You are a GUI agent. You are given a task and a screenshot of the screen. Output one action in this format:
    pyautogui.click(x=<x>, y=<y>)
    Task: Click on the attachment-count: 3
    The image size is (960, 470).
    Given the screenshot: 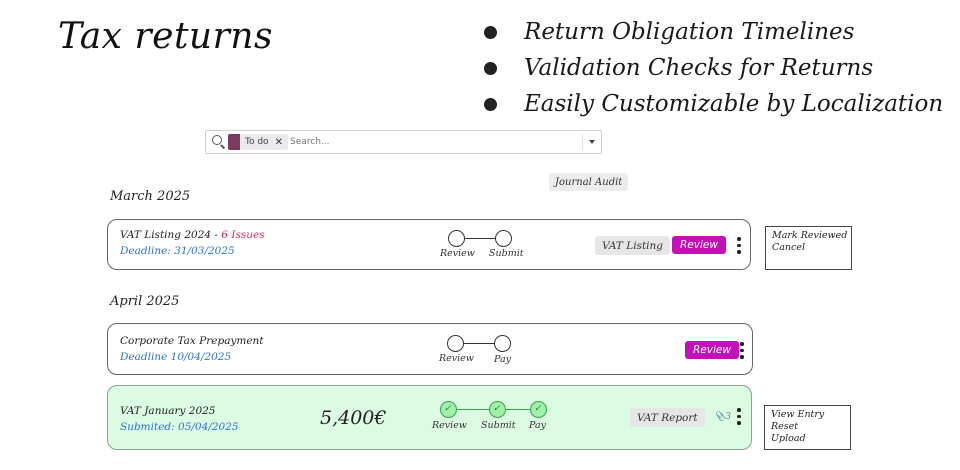 What is the action you would take?
    pyautogui.click(x=728, y=417)
    